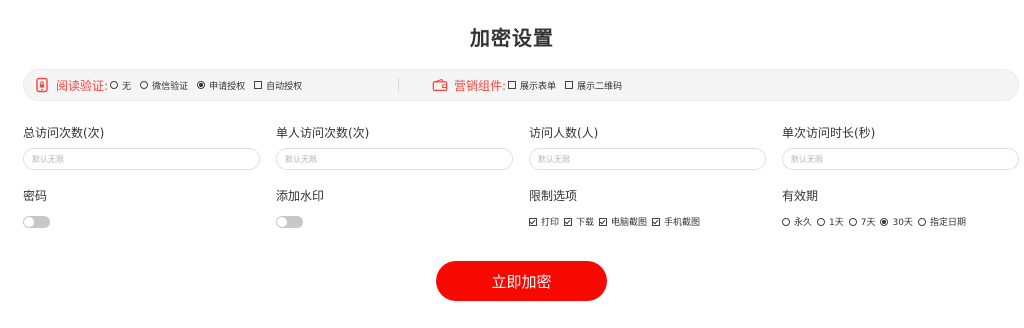 The image size is (1024, 328). Describe the element at coordinates (900, 159) in the screenshot. I see `duration-input` at that location.